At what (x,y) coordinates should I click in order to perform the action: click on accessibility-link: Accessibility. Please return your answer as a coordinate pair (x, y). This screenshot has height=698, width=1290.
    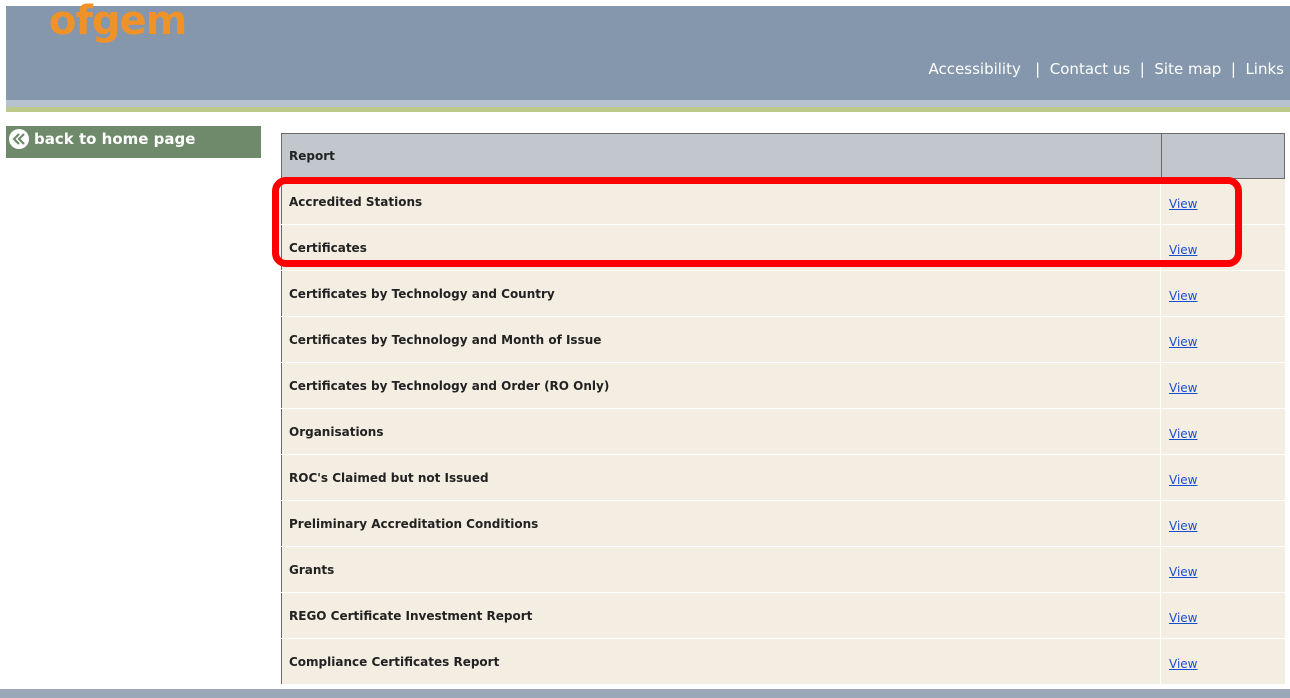
    Looking at the image, I should click on (975, 69).